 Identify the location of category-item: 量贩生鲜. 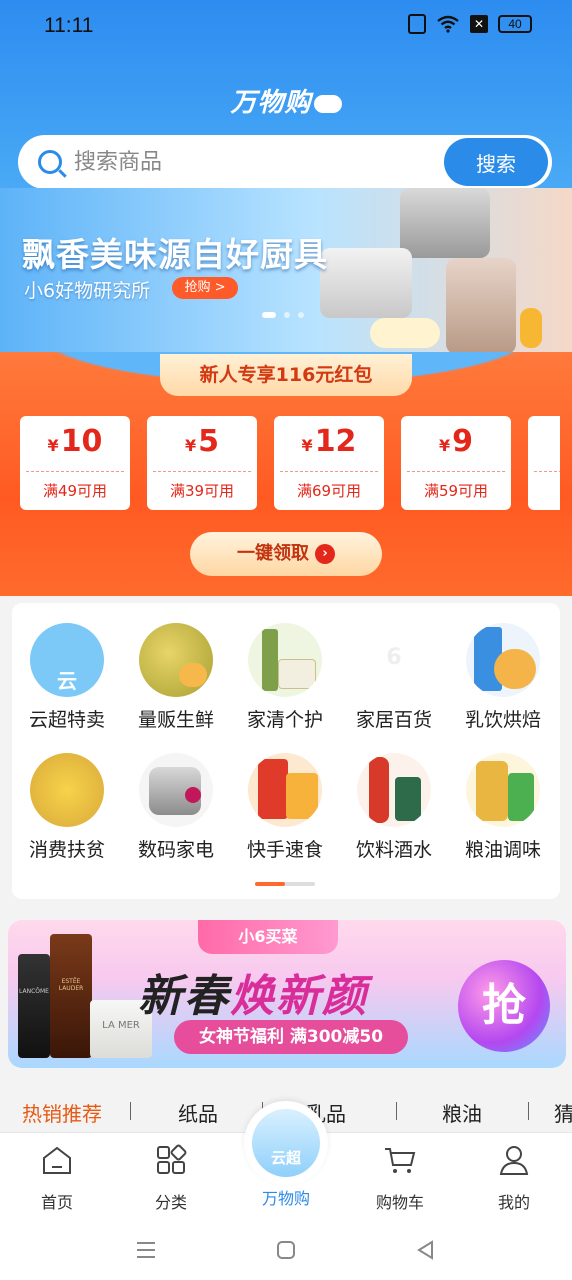
(176, 677).